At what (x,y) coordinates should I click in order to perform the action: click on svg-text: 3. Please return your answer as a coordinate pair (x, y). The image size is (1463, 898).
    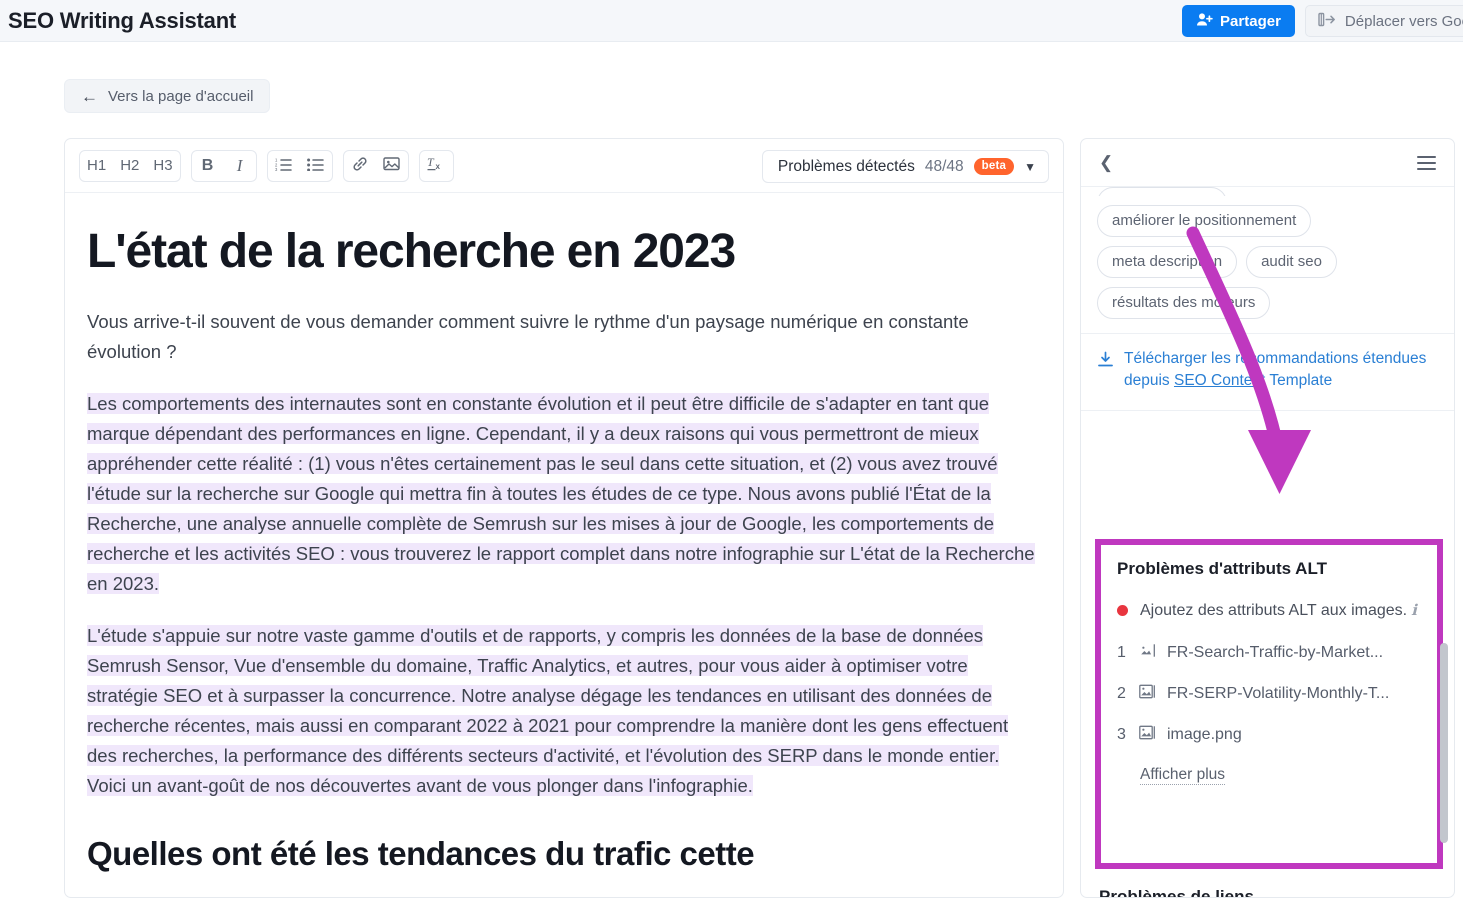
    Looking at the image, I should click on (276, 169).